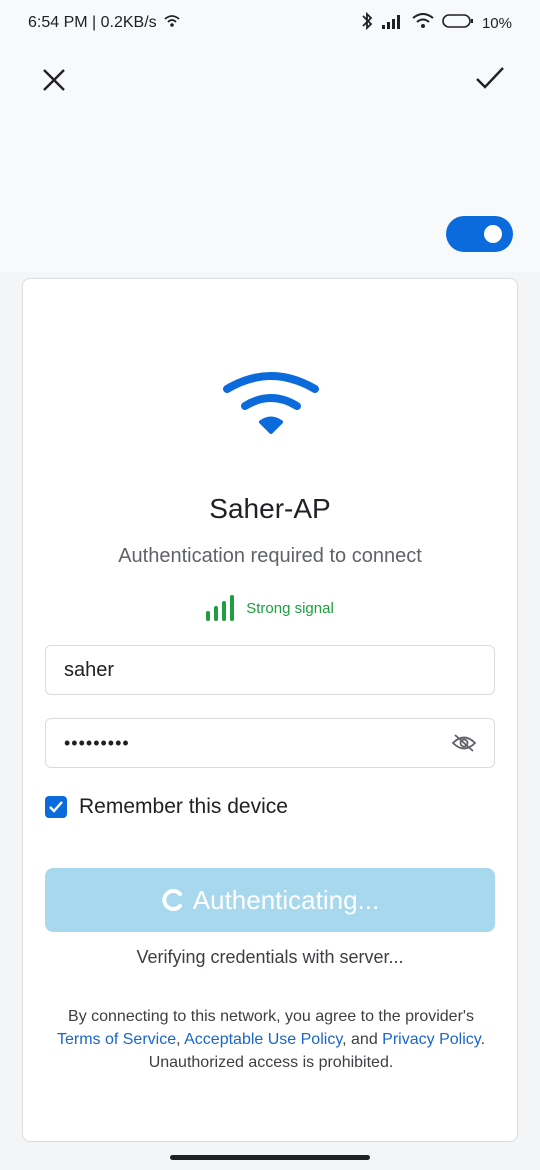 This screenshot has width=540, height=1170. Describe the element at coordinates (270, 556) in the screenshot. I see `network-subtitle: Authentication required to connect` at that location.